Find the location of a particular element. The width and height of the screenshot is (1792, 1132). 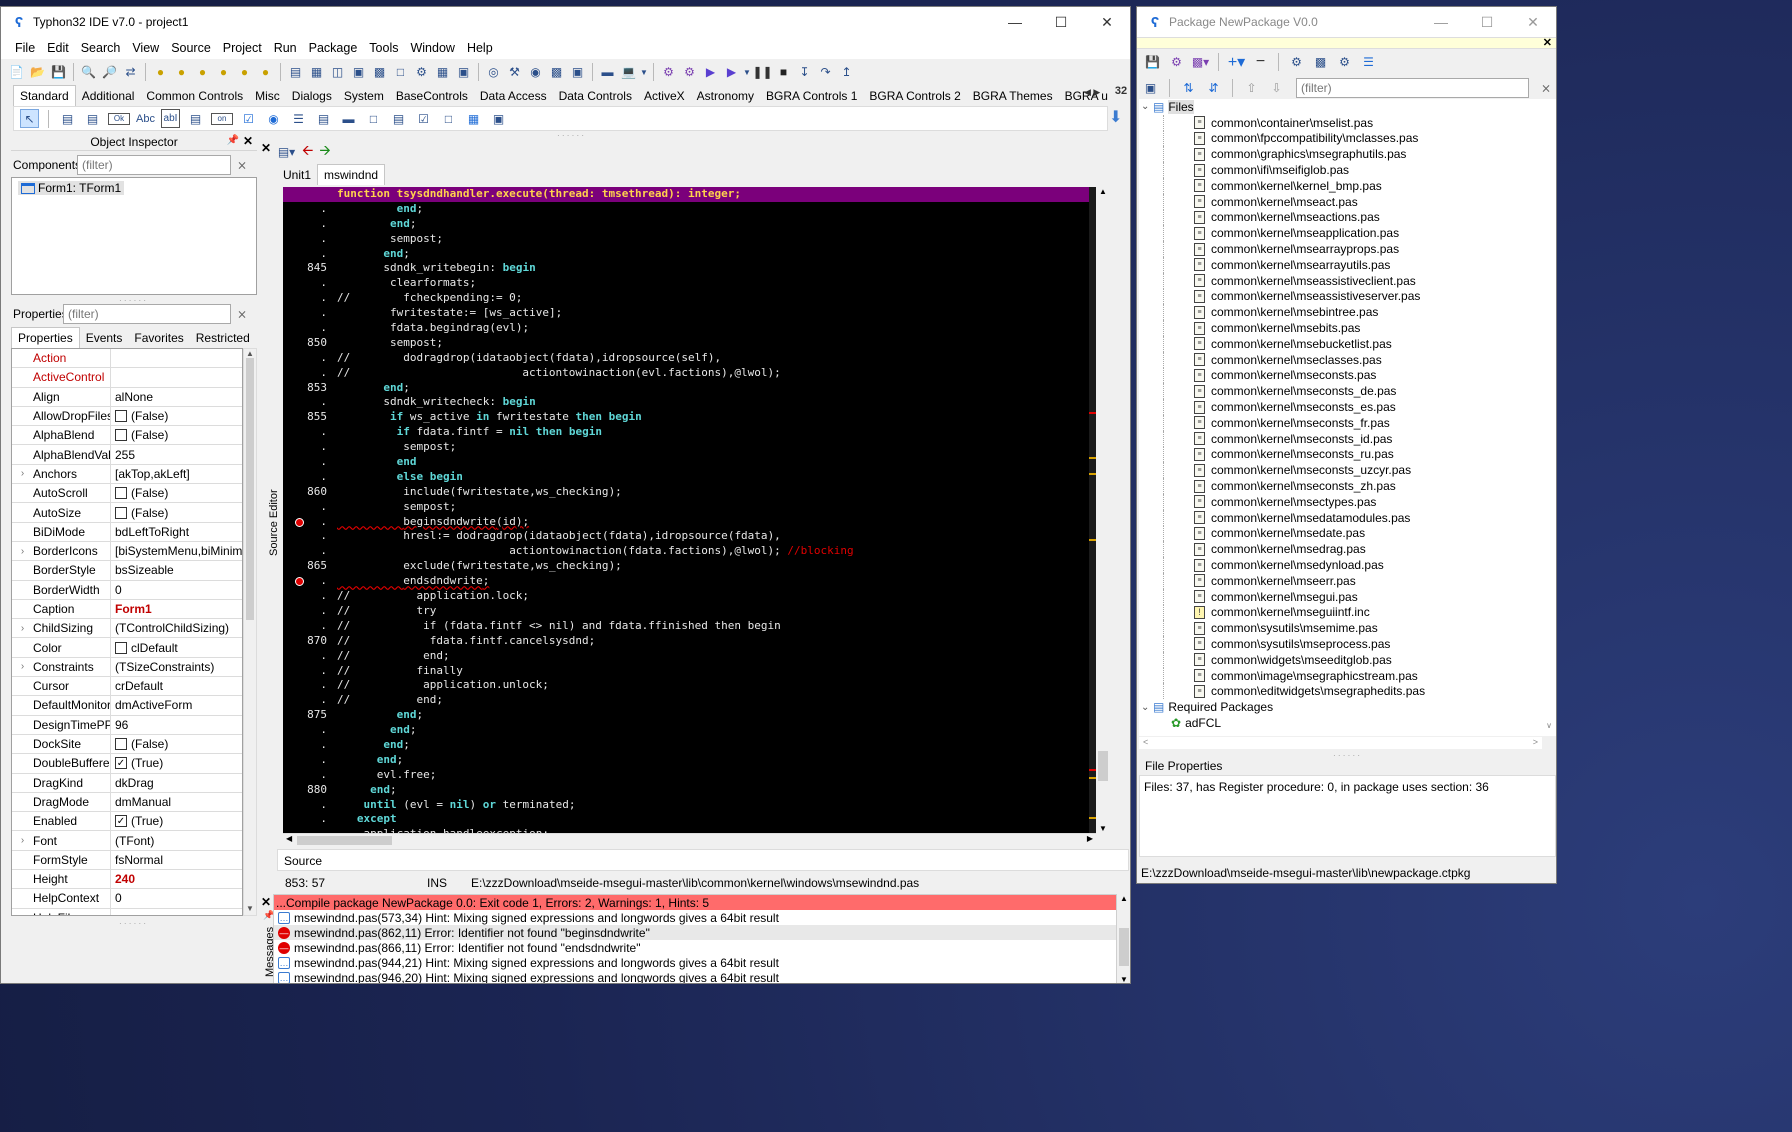

palette-down-arrow-icon: ⬇ is located at coordinates (1115, 117).